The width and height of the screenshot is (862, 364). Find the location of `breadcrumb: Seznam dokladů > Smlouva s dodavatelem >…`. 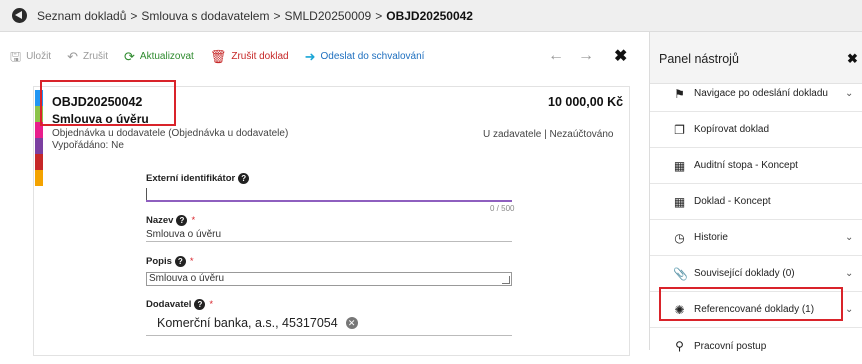

breadcrumb: Seznam dokladů > Smlouva s dodavatelem >… is located at coordinates (431, 16).